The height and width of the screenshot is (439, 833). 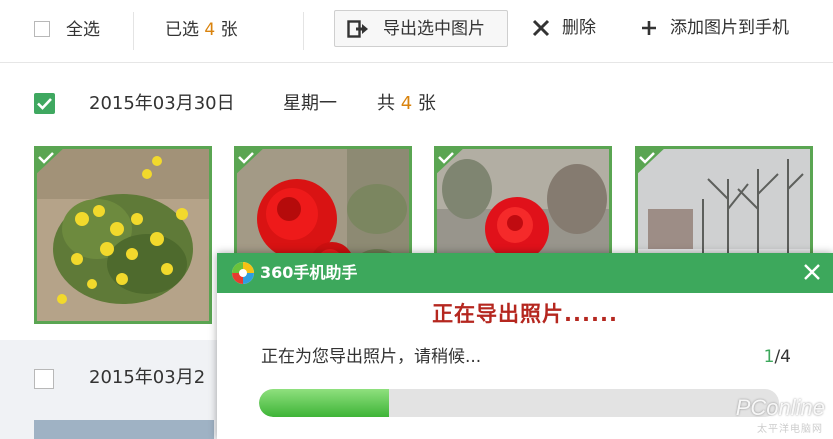 I want to click on select-all-label: 全选, so click(x=83, y=30).